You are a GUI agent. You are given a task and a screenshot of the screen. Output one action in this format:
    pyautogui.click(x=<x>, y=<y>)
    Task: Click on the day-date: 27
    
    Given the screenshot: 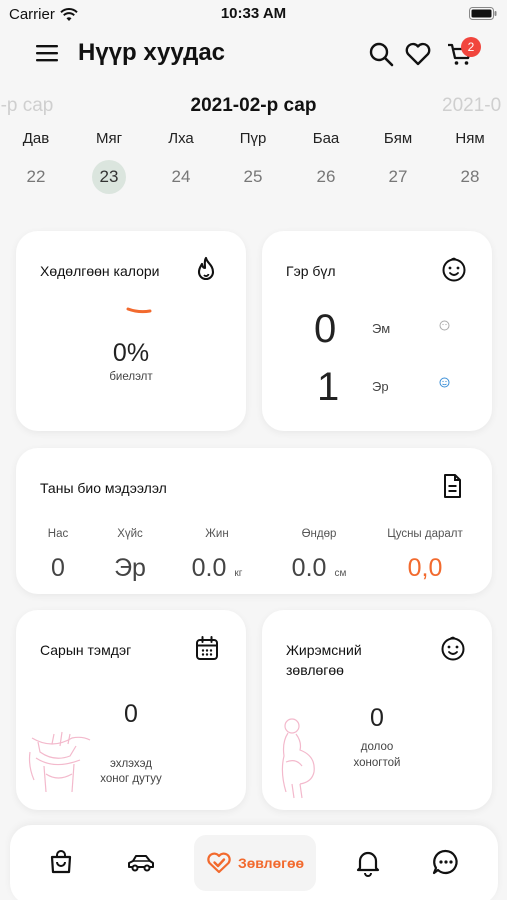 What is the action you would take?
    pyautogui.click(x=398, y=176)
    